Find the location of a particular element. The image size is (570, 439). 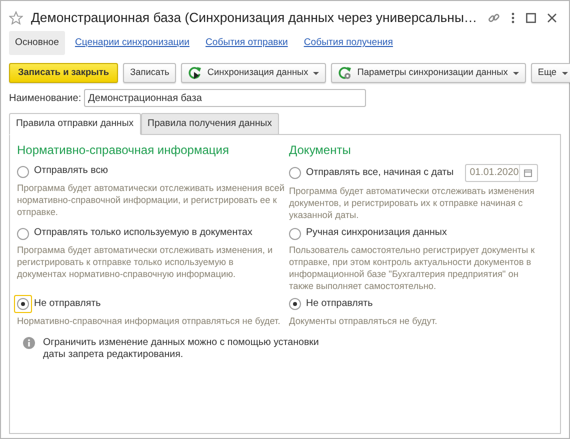

description-text: Программа будет автоматически отслеживать изменения, и регистрировать к отправке только используемую в документах нормативно-справочную информацию. is located at coordinates (145, 262).